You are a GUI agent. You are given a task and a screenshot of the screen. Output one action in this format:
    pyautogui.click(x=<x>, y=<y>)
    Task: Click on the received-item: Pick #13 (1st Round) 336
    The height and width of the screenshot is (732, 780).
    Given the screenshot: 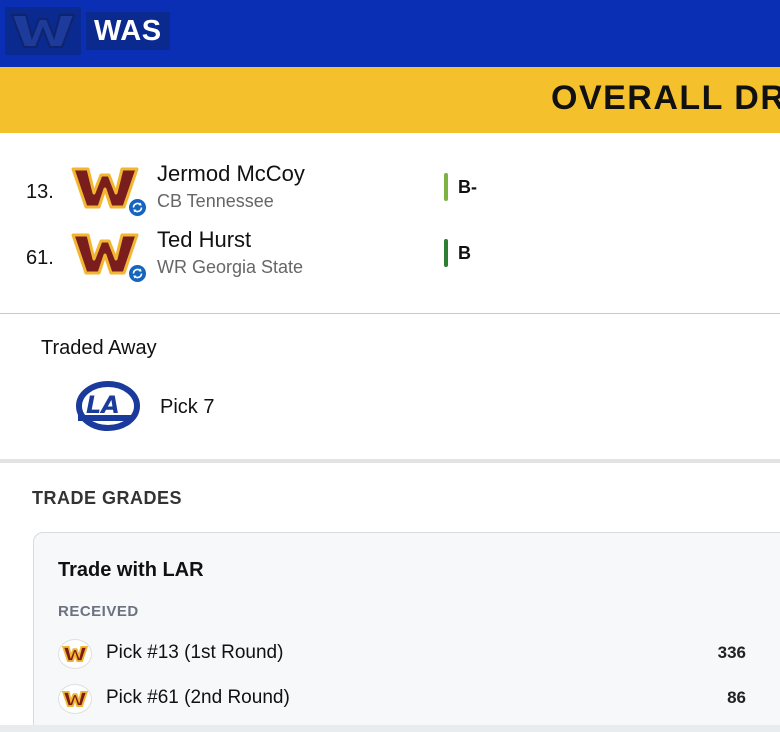 What is the action you would take?
    pyautogui.click(x=407, y=652)
    